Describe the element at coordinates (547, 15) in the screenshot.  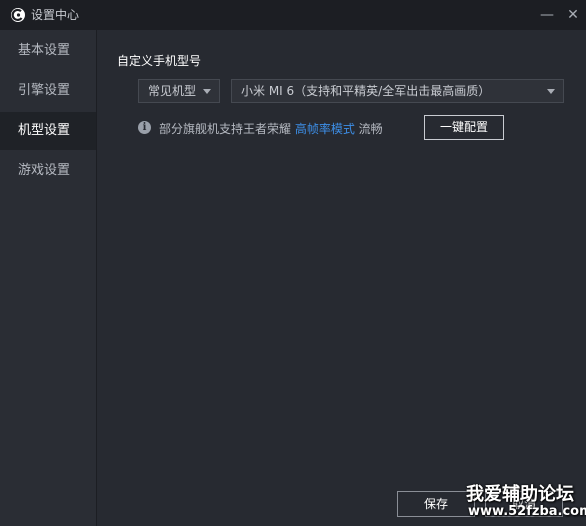
I see `minimize-icon: —` at that location.